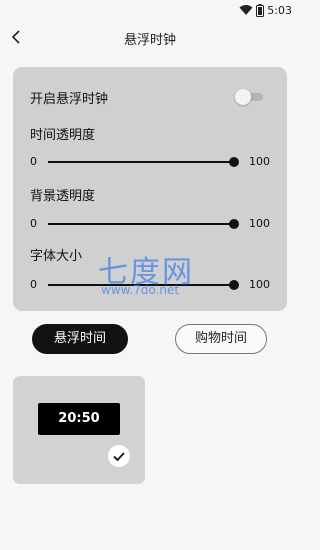 The image size is (320, 550). What do you see at coordinates (119, 456) in the screenshot?
I see `check-icon` at bounding box center [119, 456].